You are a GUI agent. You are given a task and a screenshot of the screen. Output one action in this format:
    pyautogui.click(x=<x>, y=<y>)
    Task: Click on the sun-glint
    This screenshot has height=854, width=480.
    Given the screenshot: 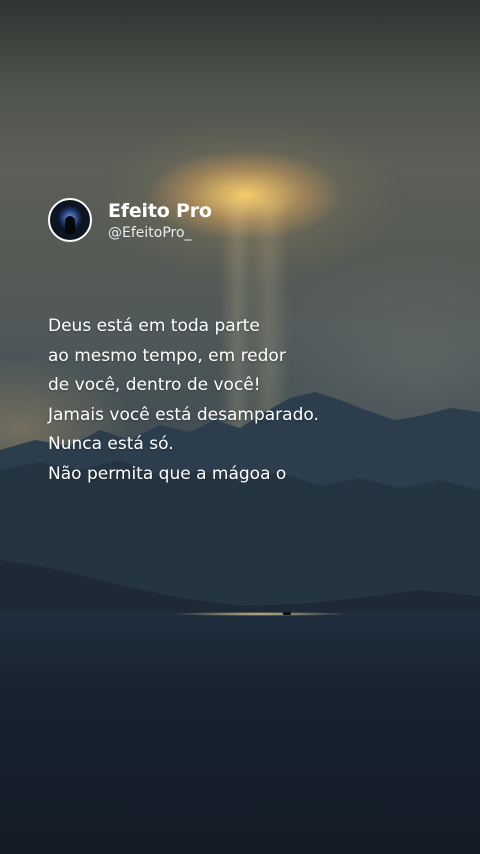 What is the action you would take?
    pyautogui.click(x=260, y=614)
    